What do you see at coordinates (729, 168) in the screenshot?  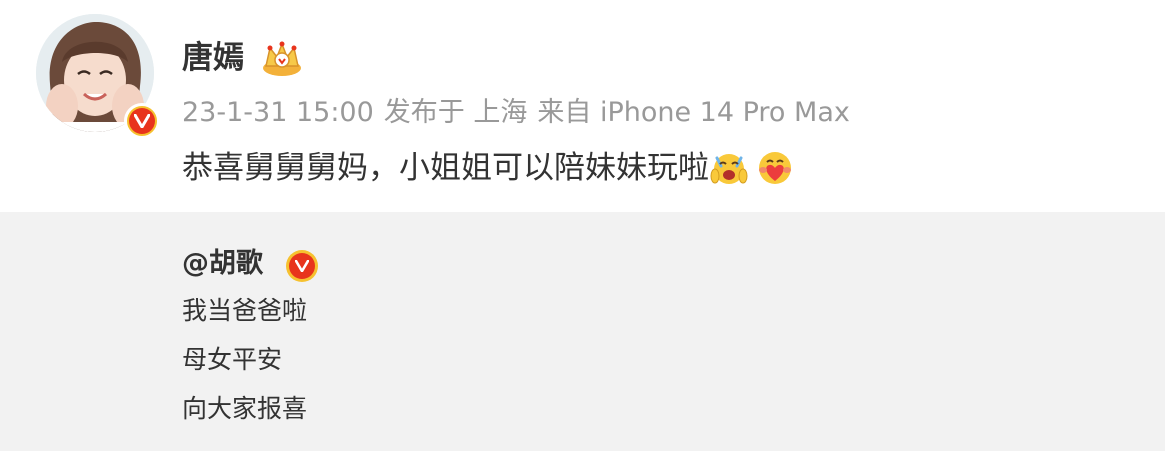 I see `excited-scream-emoji-icon` at bounding box center [729, 168].